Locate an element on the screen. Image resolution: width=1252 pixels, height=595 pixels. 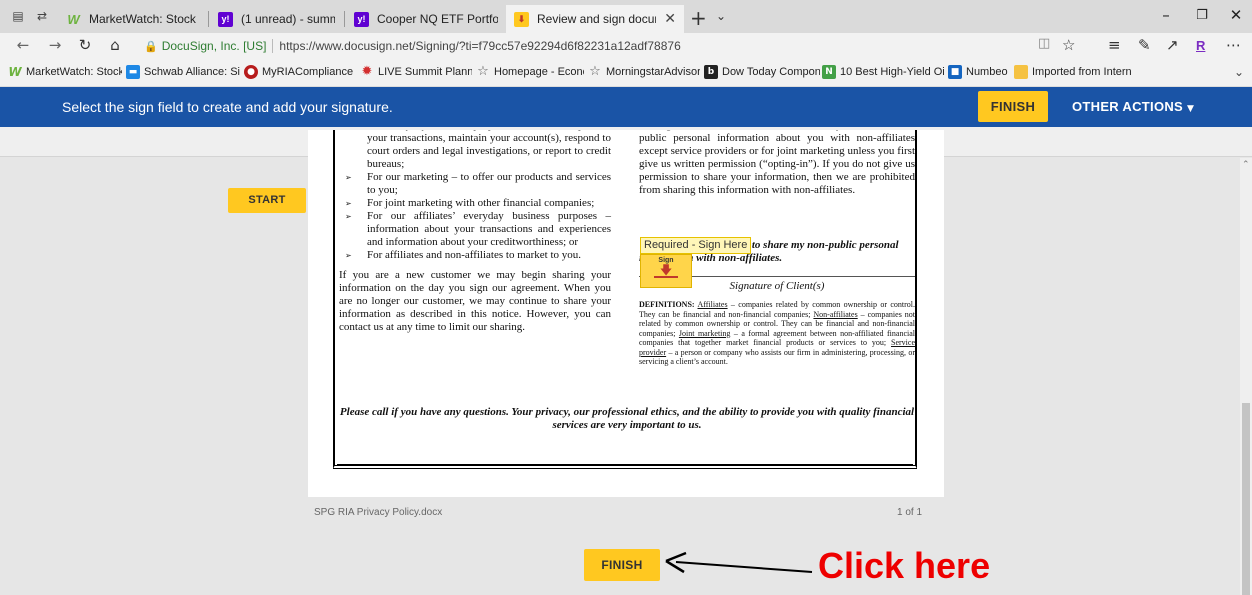
caret-down-icon: ▼ is located at coordinates (1190, 109).